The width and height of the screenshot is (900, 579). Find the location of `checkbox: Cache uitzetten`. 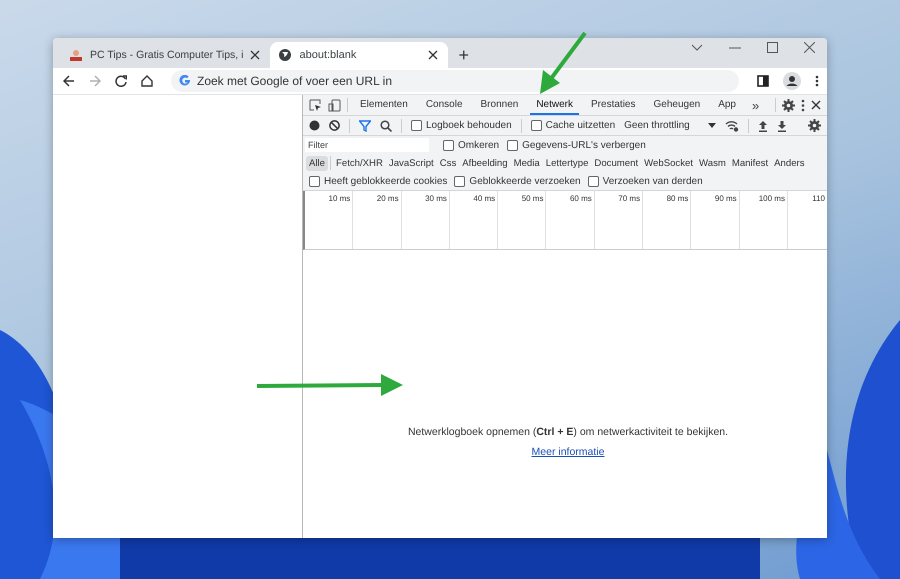

checkbox: Cache uitzetten is located at coordinates (573, 125).